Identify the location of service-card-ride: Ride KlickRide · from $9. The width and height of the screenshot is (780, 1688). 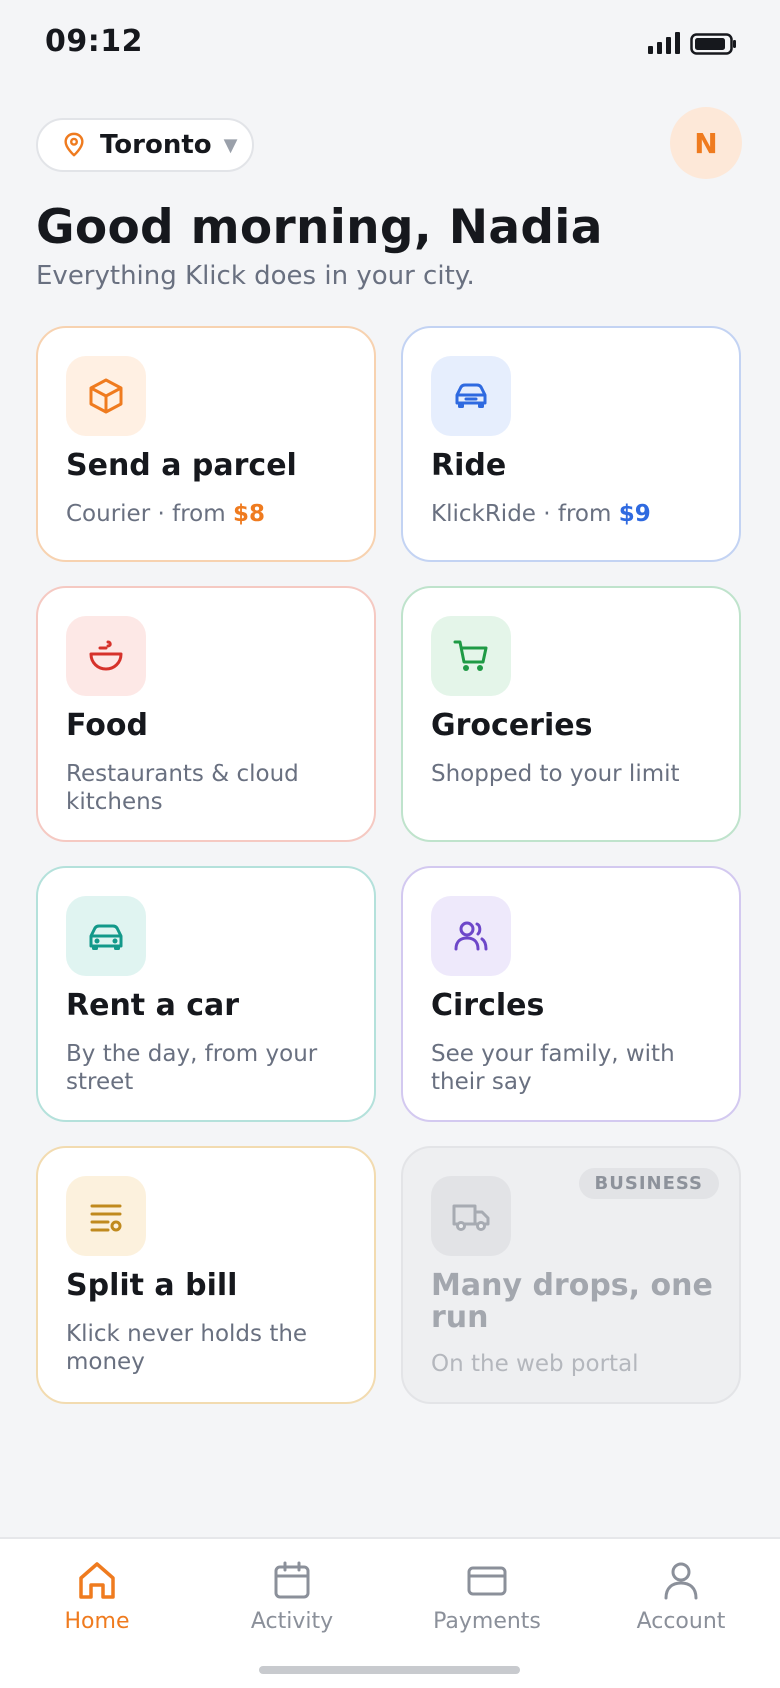
(571, 444).